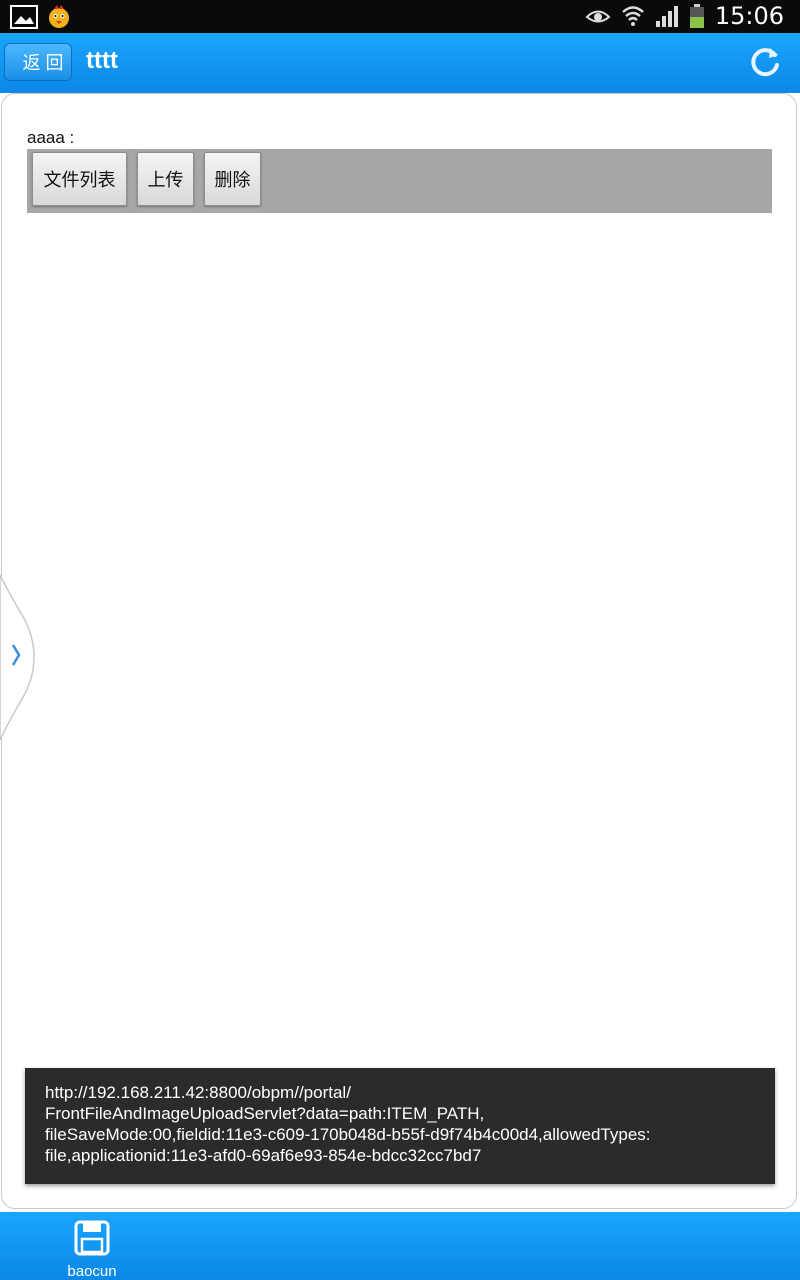 The image size is (800, 1280). Describe the element at coordinates (24, 17) in the screenshot. I see `image-icon` at that location.